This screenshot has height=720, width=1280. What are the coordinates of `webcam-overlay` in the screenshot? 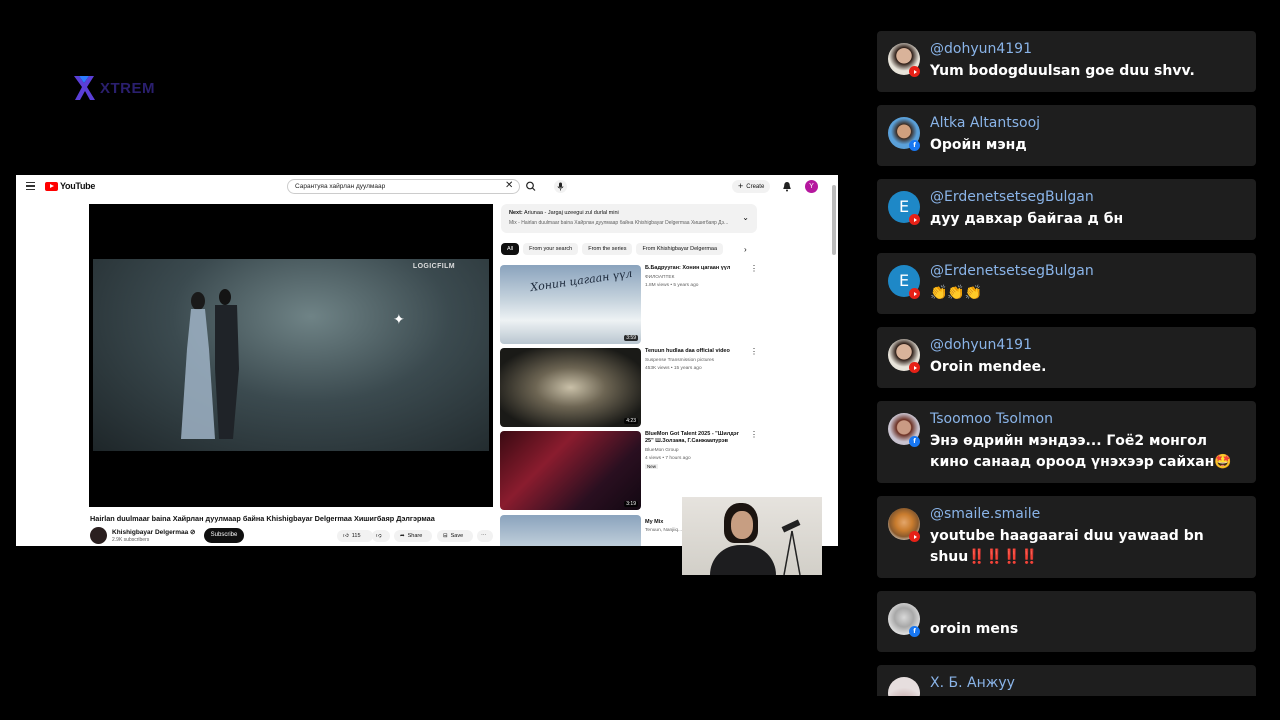 It's located at (752, 536).